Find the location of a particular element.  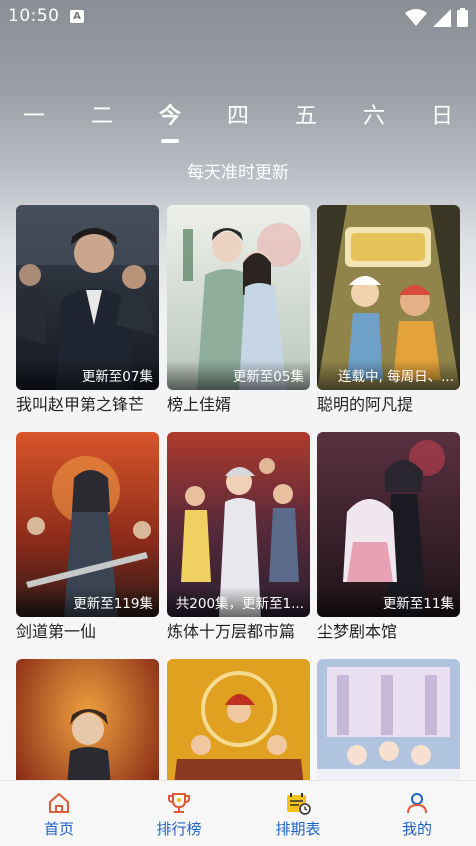

nav-profile: 我的 is located at coordinates (417, 815).